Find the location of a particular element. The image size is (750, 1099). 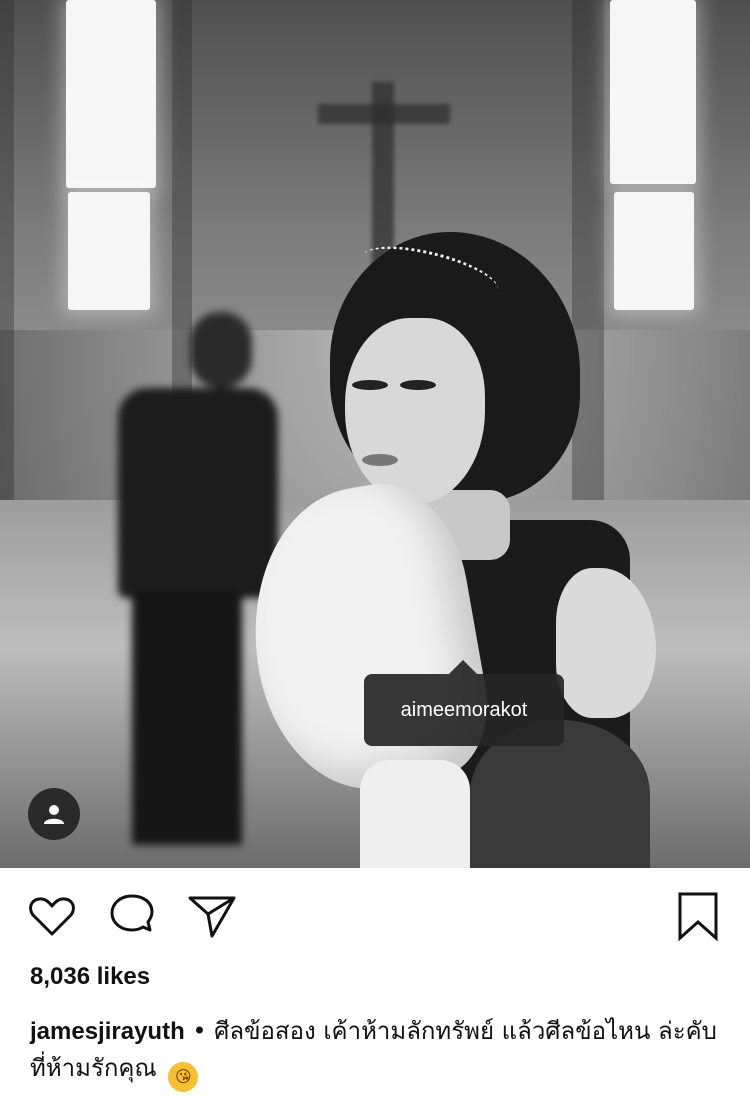

comment-icon is located at coordinates (132, 913).